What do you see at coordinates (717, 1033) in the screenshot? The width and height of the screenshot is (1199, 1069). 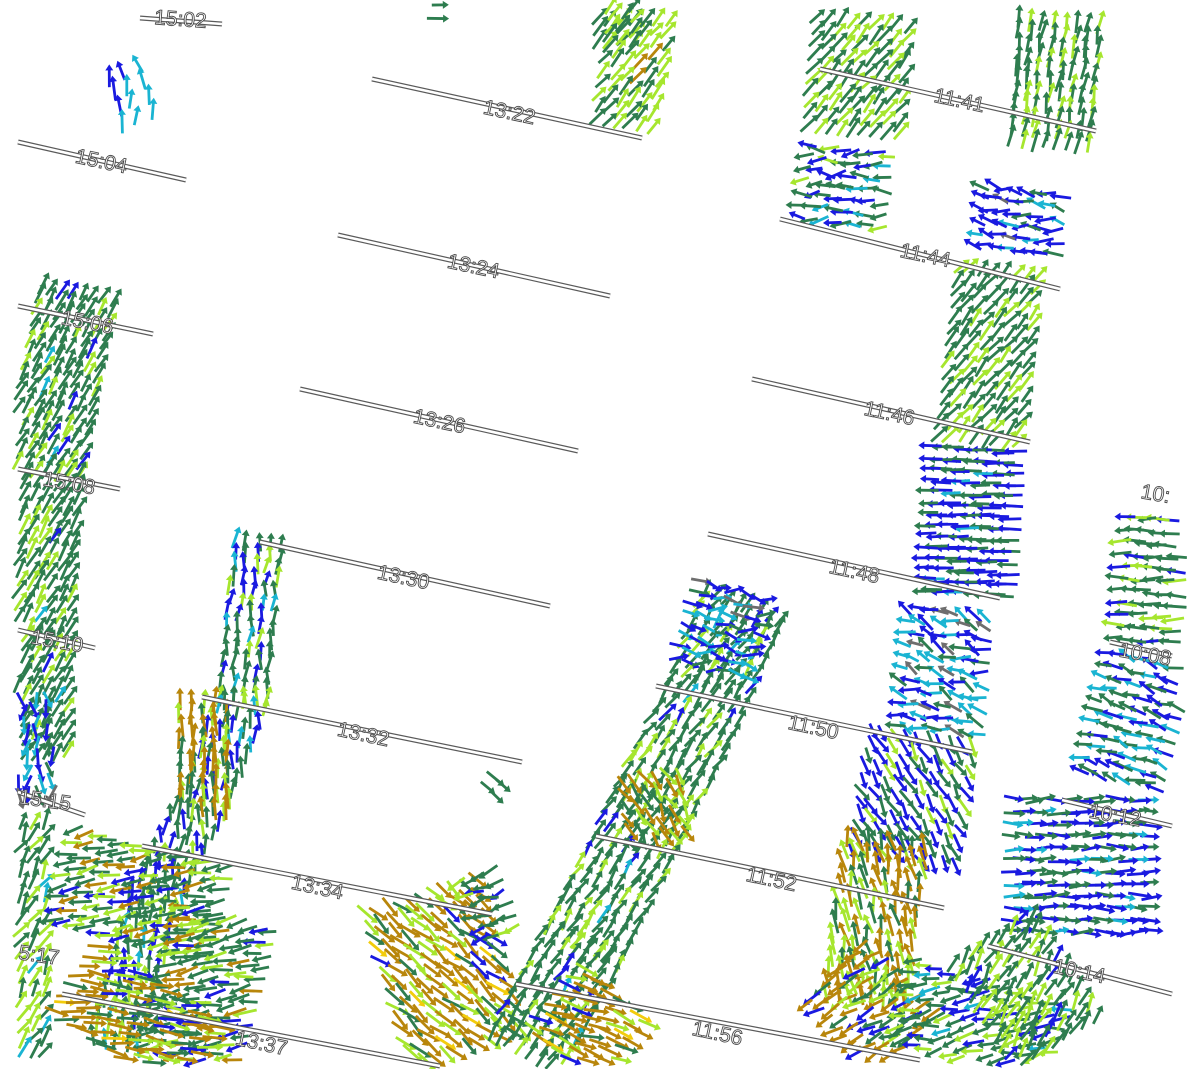 I see `track-time-label: 11:56` at bounding box center [717, 1033].